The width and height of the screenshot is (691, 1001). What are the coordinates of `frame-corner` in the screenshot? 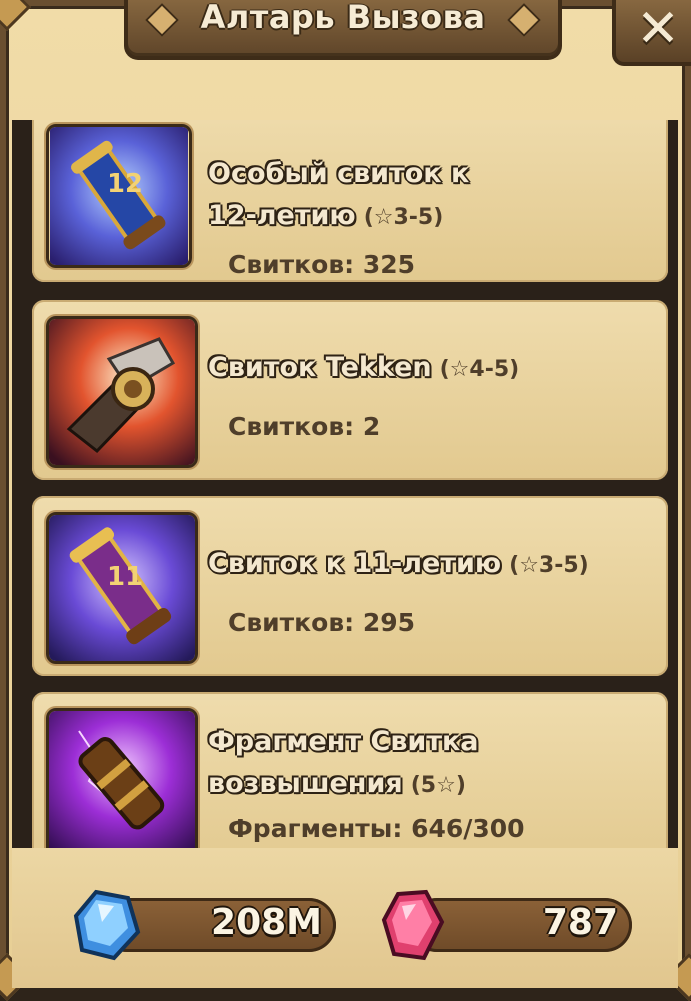 It's located at (16, 16).